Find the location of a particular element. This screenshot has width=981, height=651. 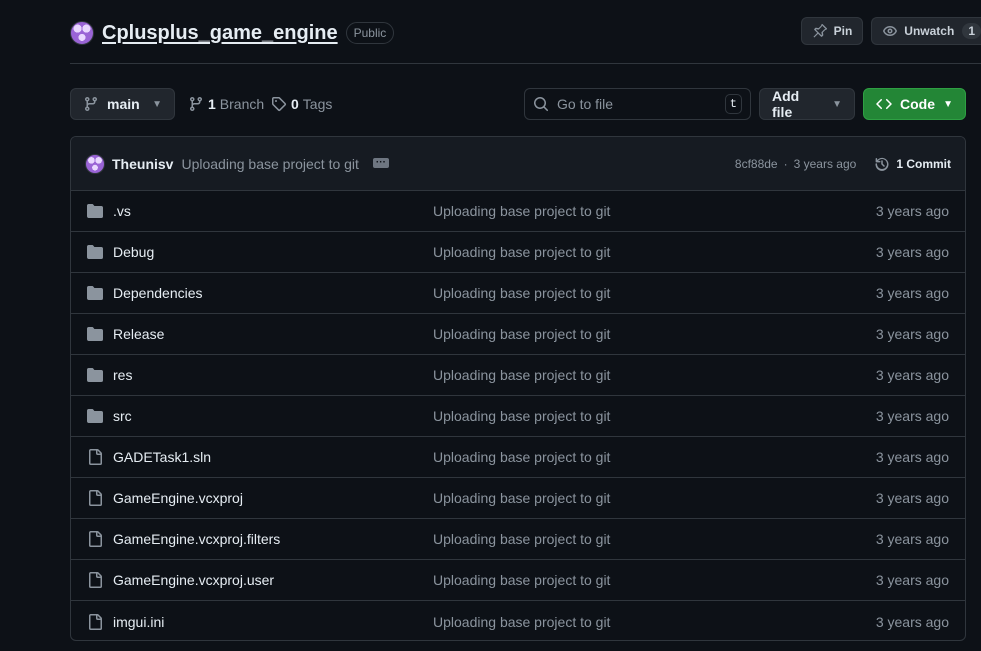

commits-count-label: 1 Commit is located at coordinates (923, 163).